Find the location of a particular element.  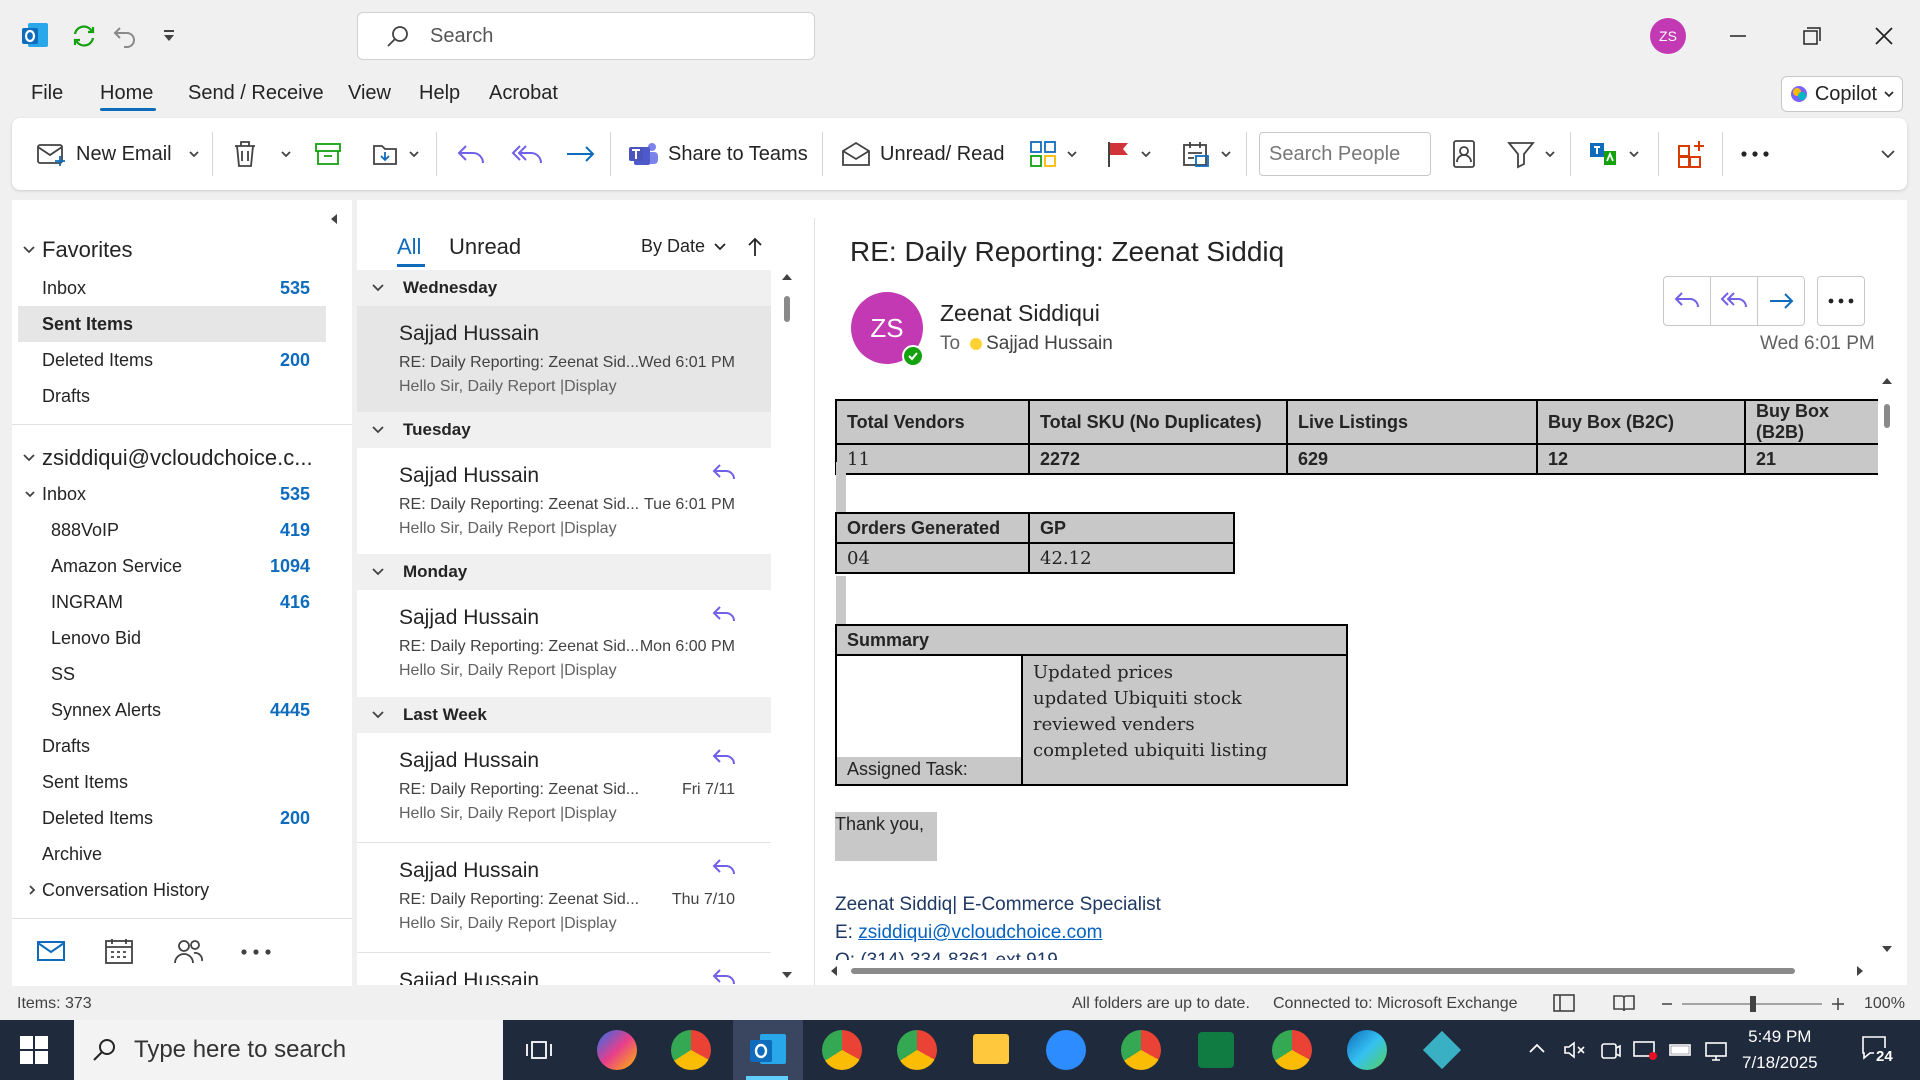

group-header-tuesday: Tuesday is located at coordinates (564, 430).